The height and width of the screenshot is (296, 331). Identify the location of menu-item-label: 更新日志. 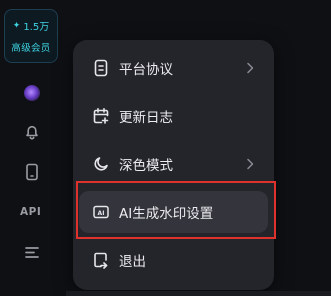
(146, 118).